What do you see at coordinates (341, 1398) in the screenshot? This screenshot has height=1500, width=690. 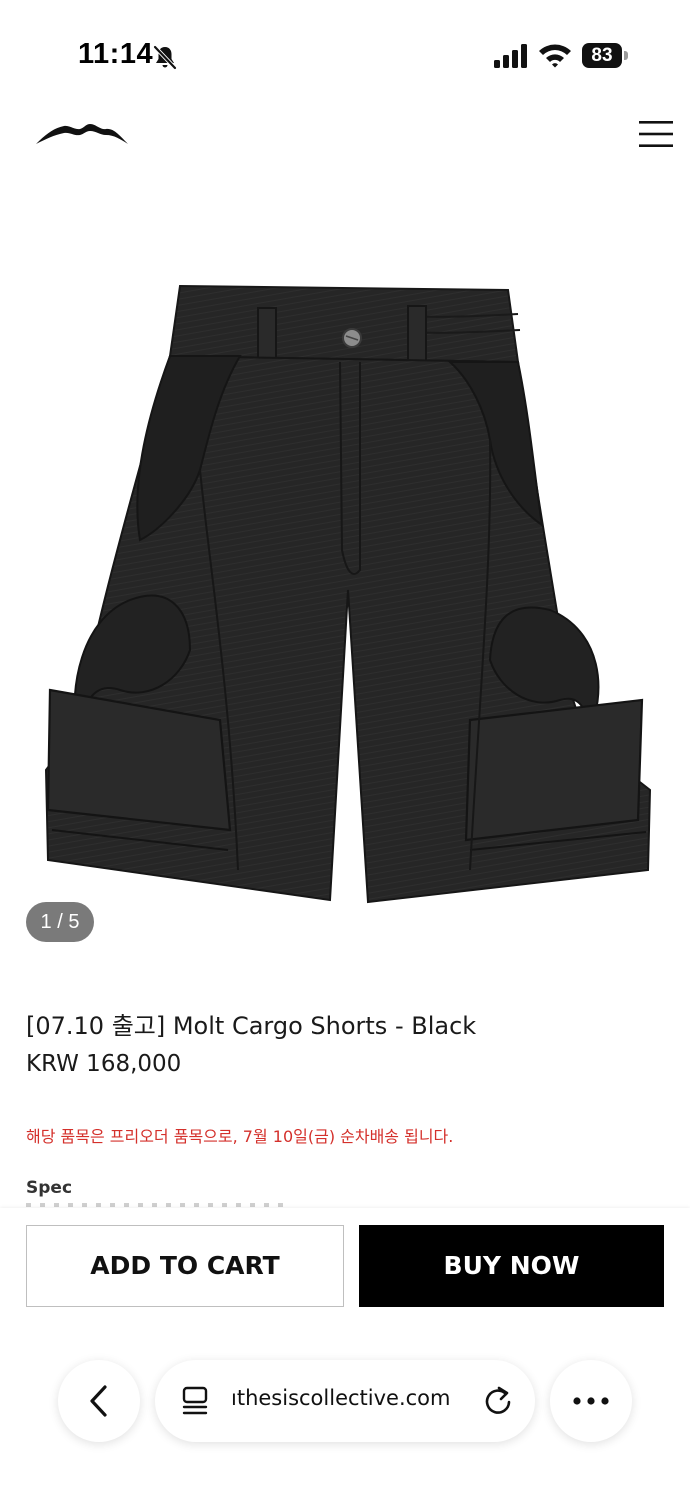 I see `url-text: ıthesiscollective.com` at bounding box center [341, 1398].